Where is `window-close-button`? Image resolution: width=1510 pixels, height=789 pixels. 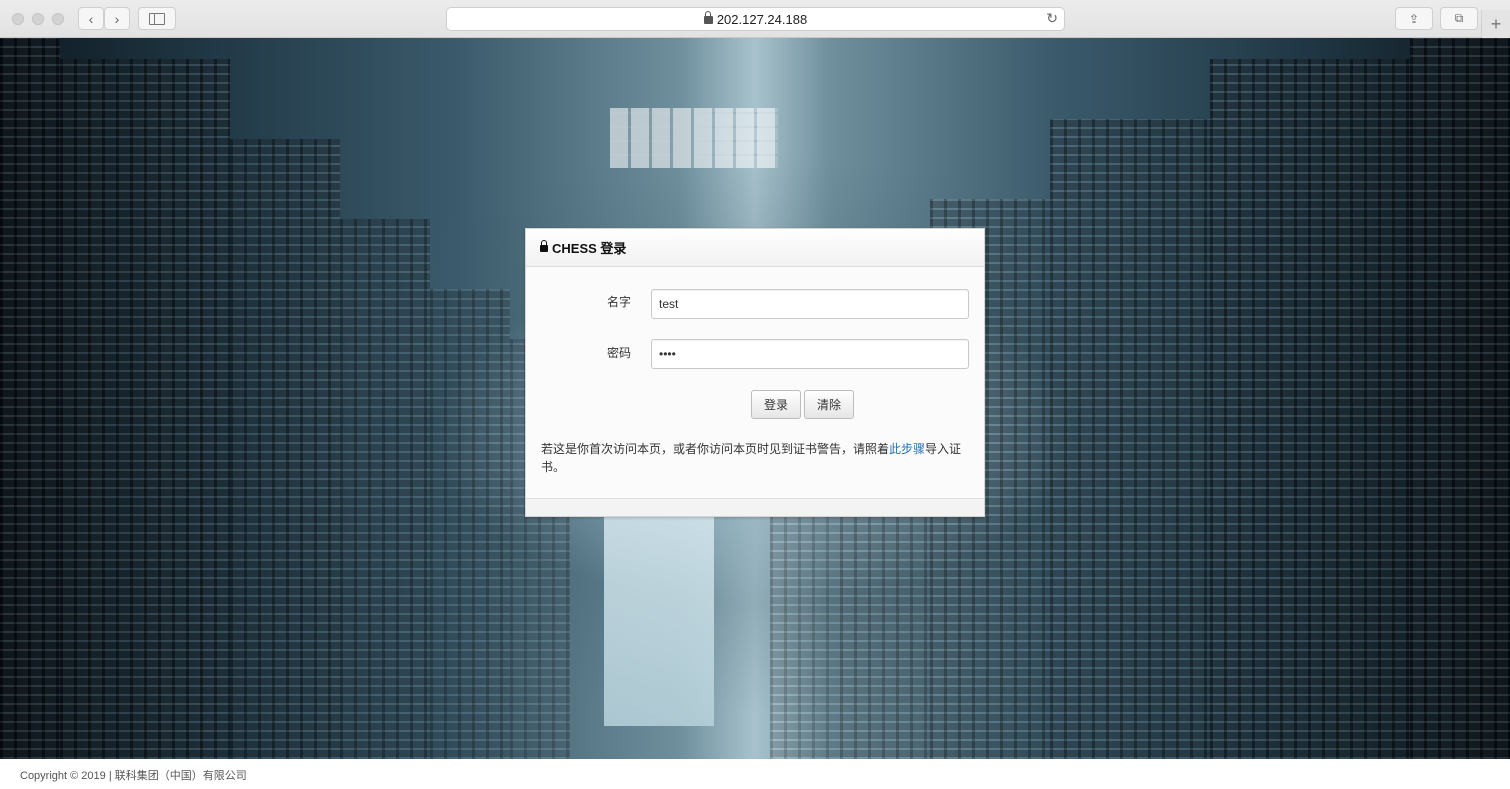 window-close-button is located at coordinates (18, 19).